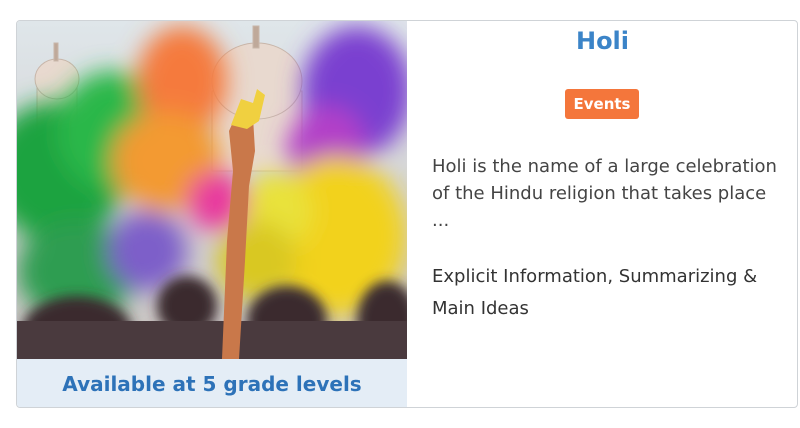 The image size is (800, 428). What do you see at coordinates (602, 104) in the screenshot?
I see `category-badge: Events` at bounding box center [602, 104].